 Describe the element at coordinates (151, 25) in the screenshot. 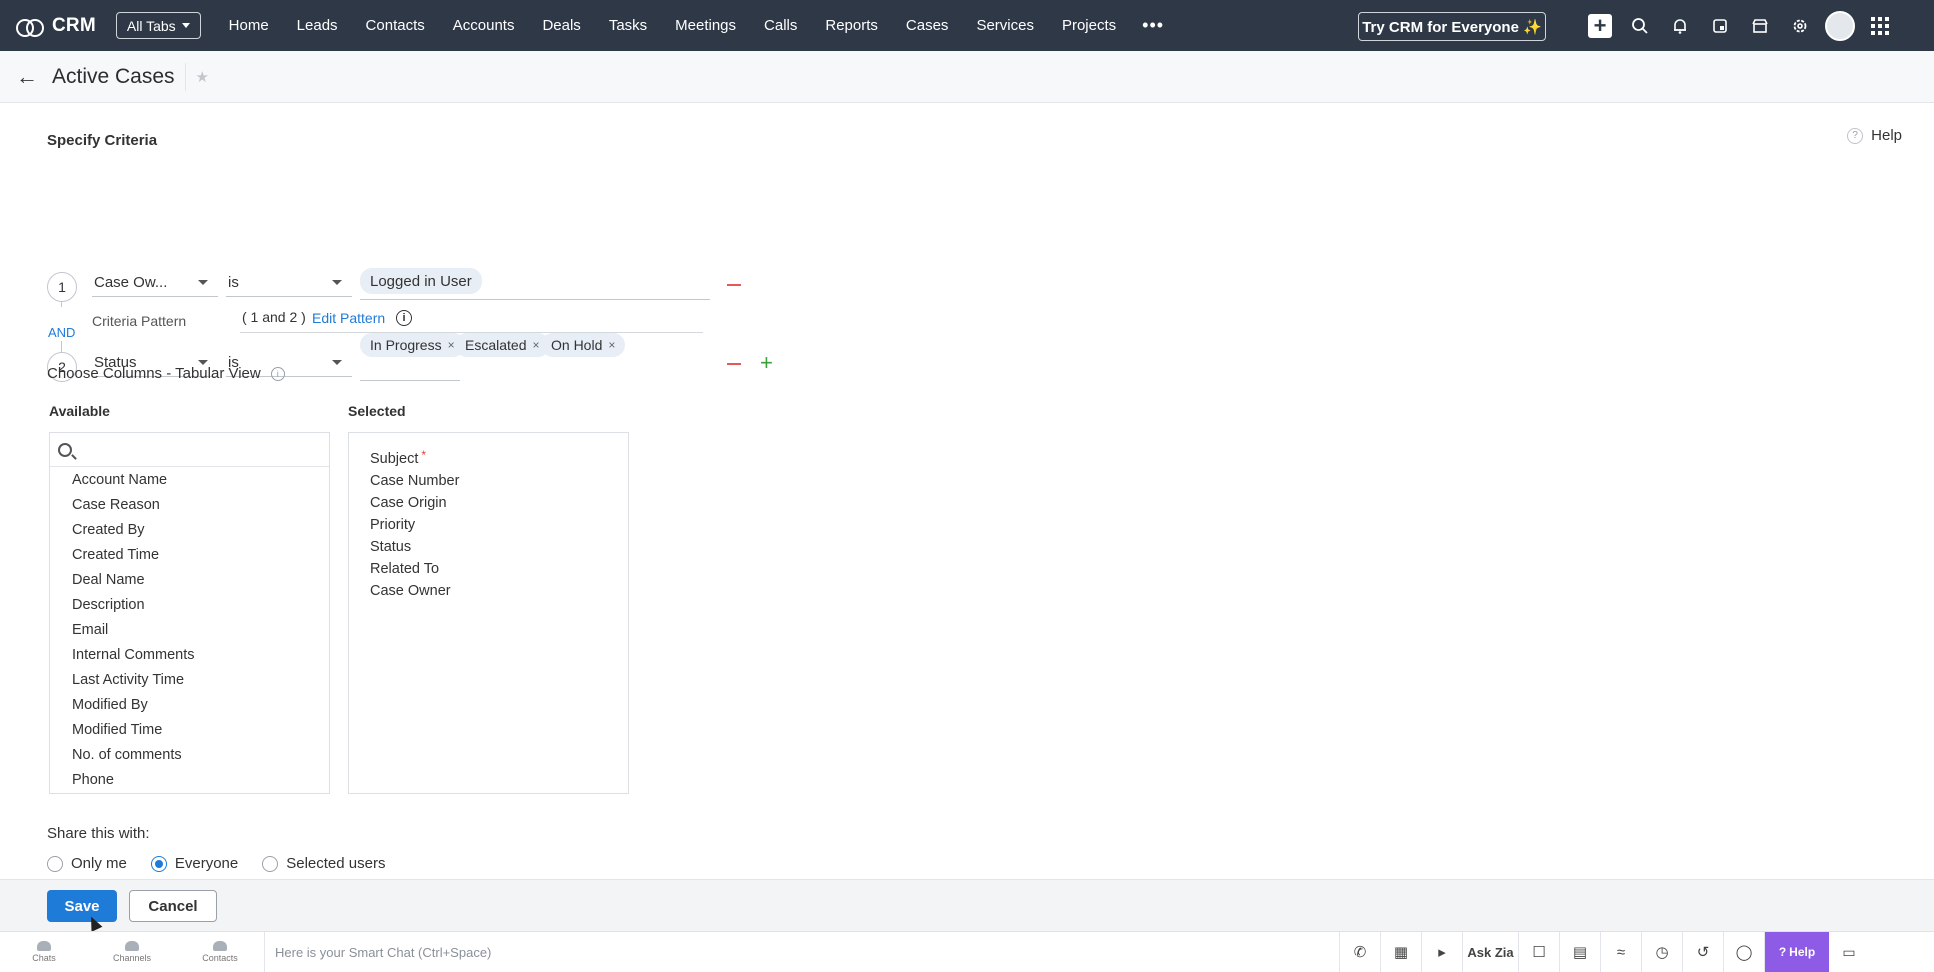

I see `all-tabs-label: All Tabs` at that location.